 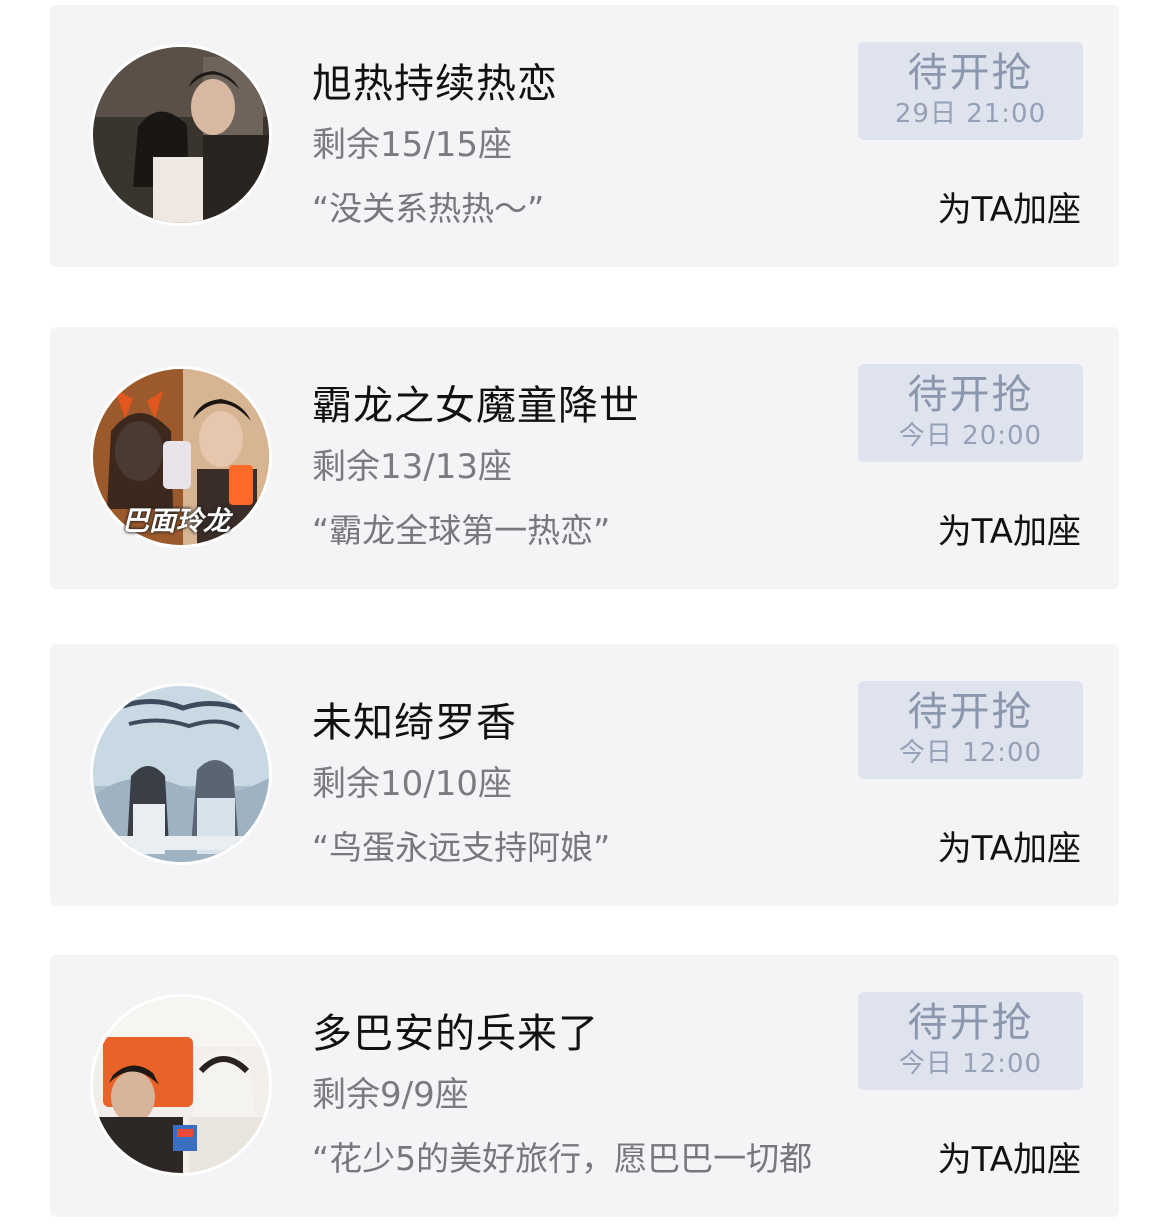 What do you see at coordinates (412, 784) in the screenshot?
I see `seats-remaining: 剩余10/10座` at bounding box center [412, 784].